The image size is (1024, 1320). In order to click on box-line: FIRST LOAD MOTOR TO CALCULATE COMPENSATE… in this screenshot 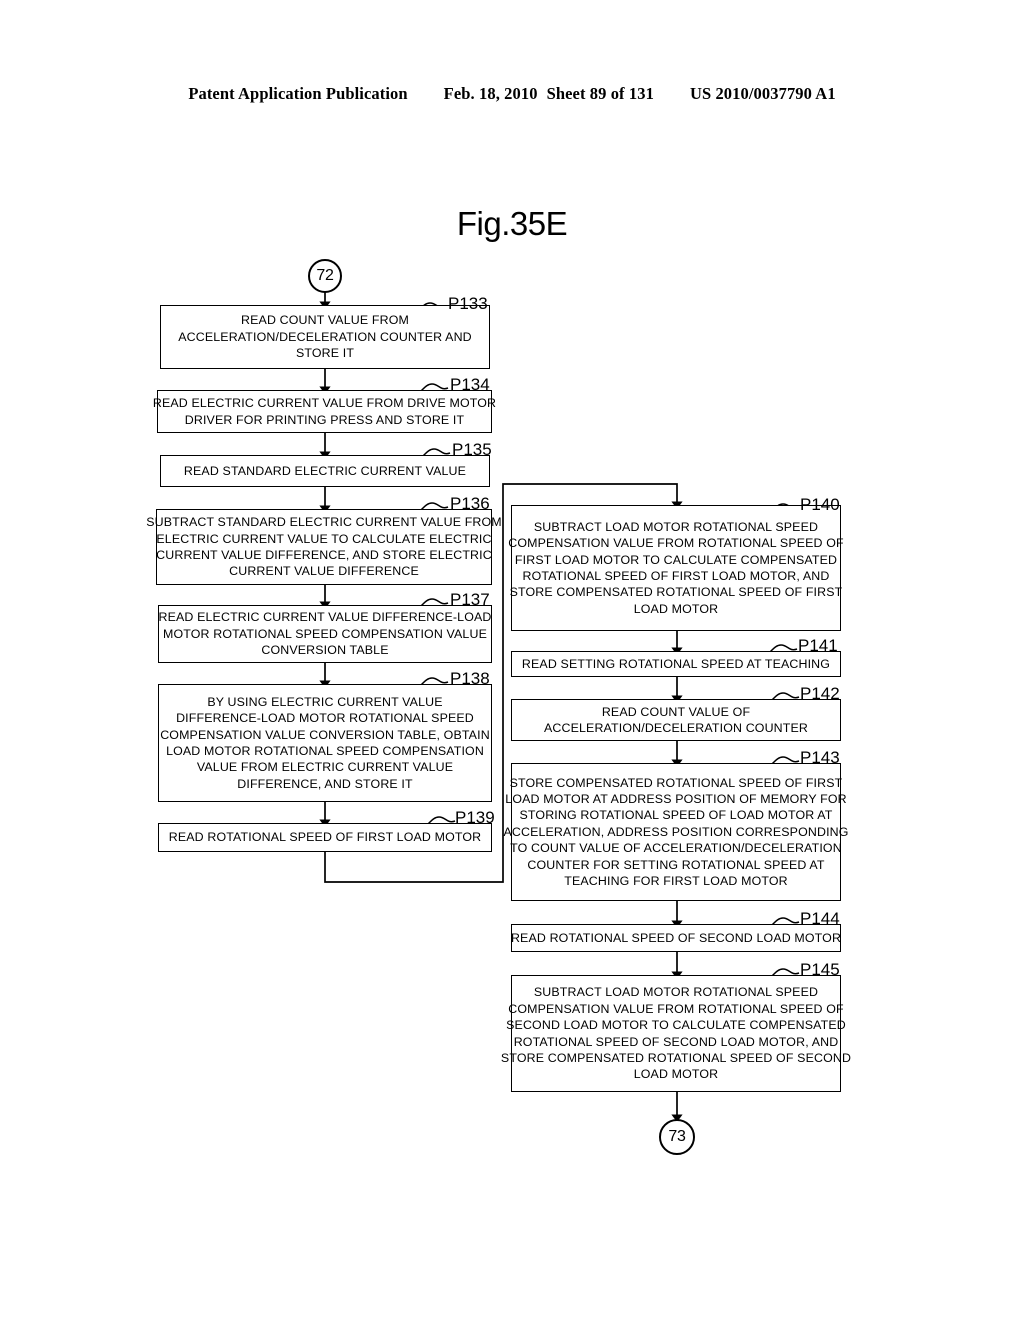, I will do `click(676, 559)`.